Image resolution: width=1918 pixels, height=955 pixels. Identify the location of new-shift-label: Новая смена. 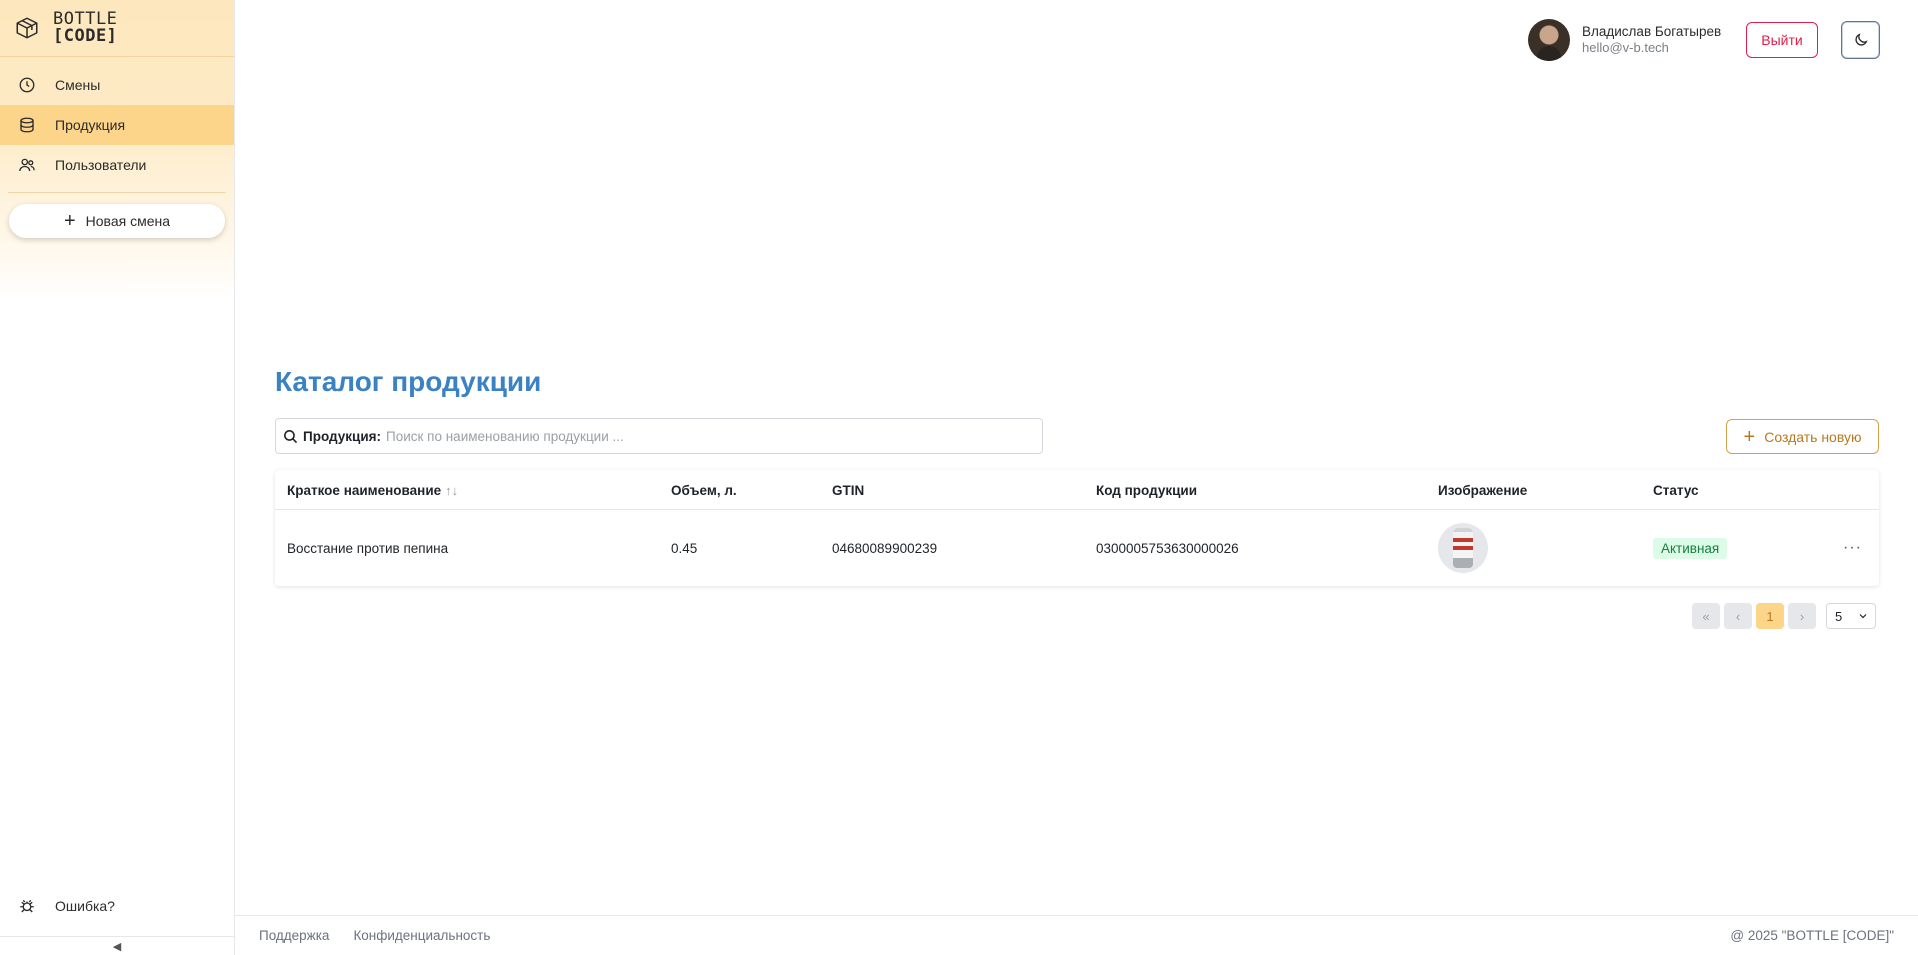
(128, 221).